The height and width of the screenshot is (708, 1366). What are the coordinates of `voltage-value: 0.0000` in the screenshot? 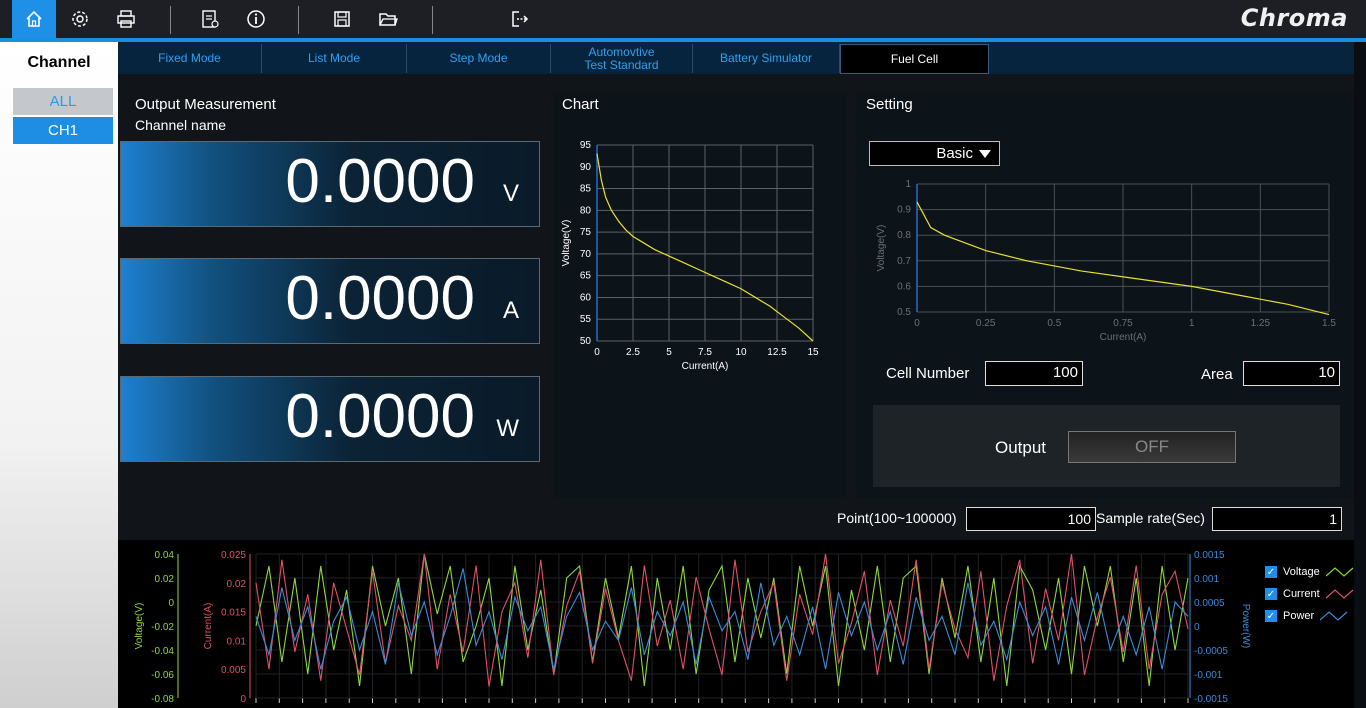 It's located at (380, 181).